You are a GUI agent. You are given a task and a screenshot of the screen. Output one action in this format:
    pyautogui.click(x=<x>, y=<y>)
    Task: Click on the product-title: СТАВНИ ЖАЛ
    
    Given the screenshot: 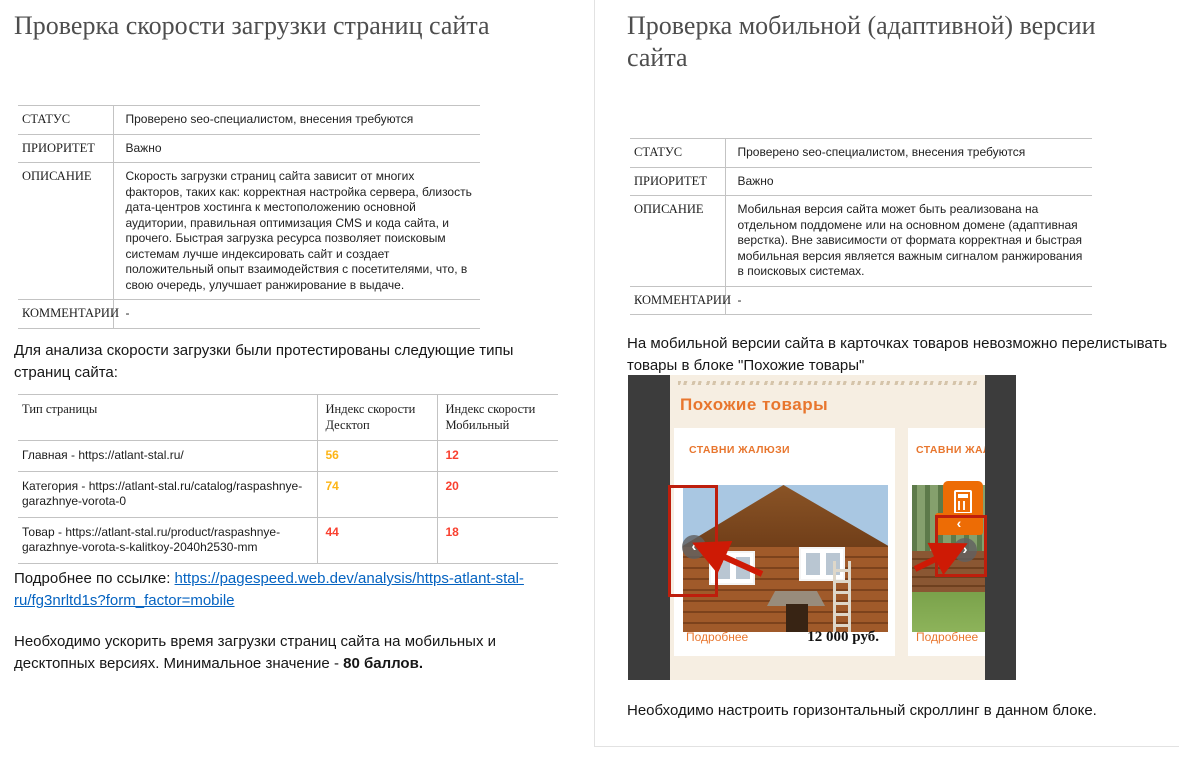 What is the action you would take?
    pyautogui.click(x=950, y=450)
    